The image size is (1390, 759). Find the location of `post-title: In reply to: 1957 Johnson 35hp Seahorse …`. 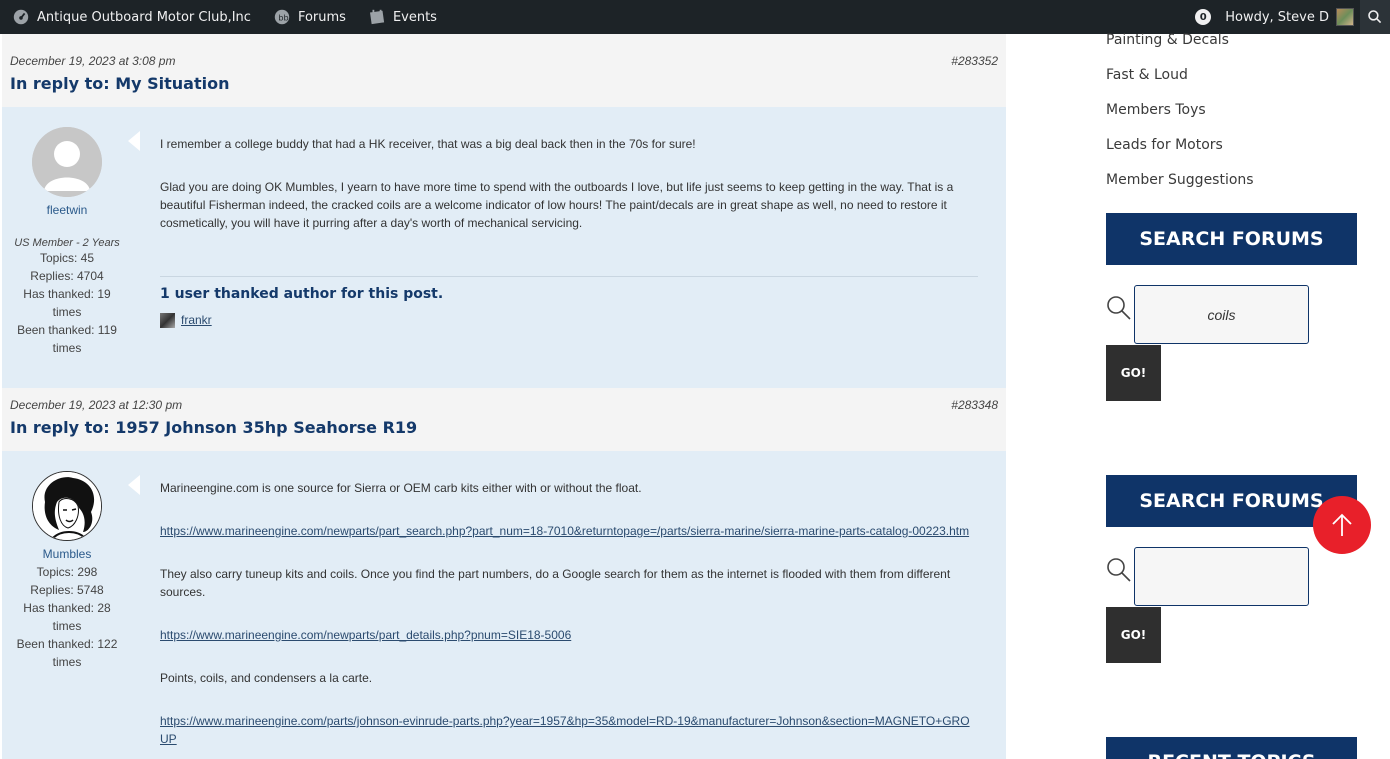

post-title: In reply to: 1957 Johnson 35hp Seahorse … is located at coordinates (504, 431).